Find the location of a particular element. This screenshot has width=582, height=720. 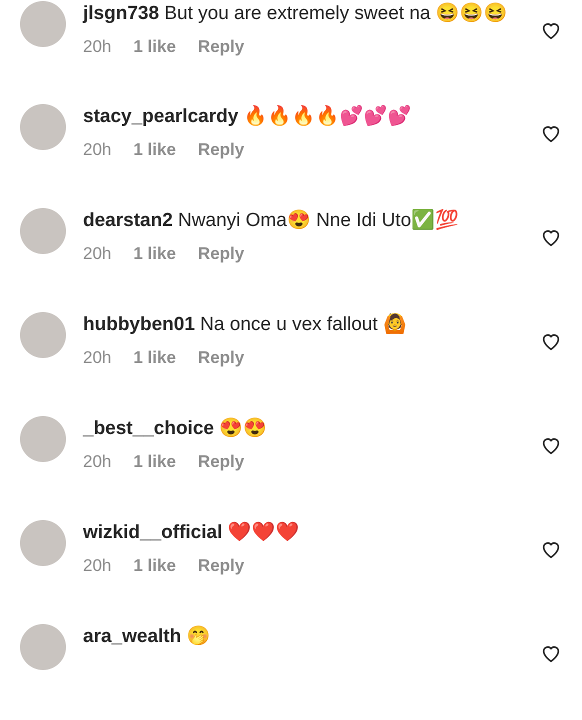

comment-text: hubbyben01 Na once u vex fallout 🙆 is located at coordinates (245, 324).